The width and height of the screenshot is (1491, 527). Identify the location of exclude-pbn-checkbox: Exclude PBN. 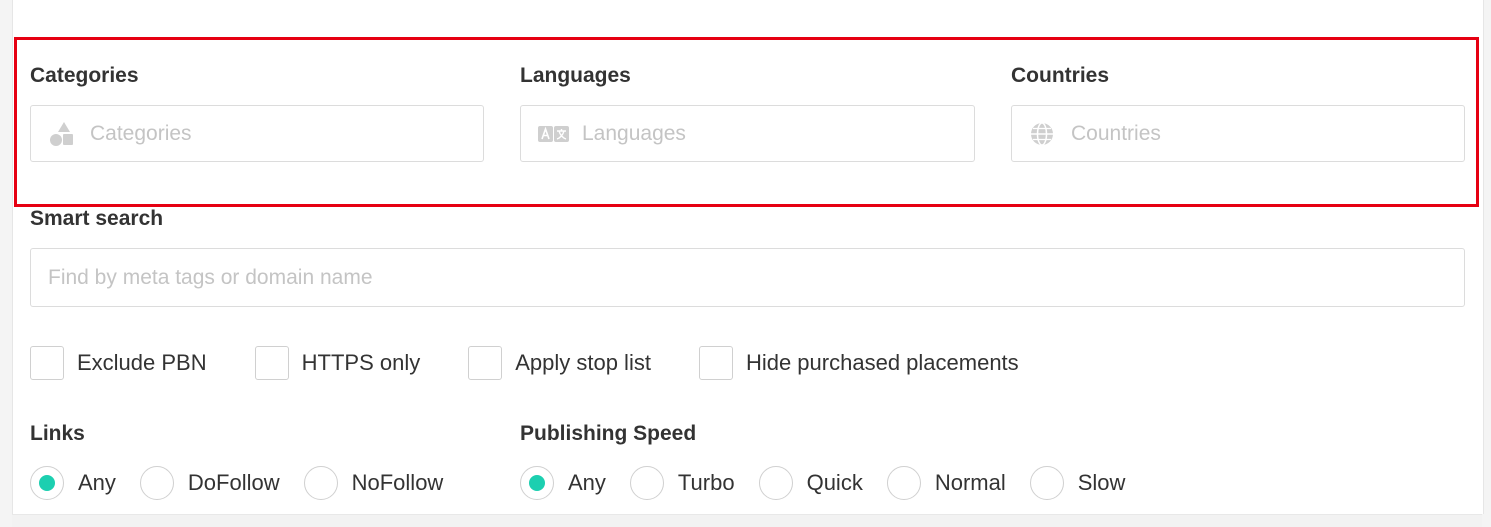
(118, 363).